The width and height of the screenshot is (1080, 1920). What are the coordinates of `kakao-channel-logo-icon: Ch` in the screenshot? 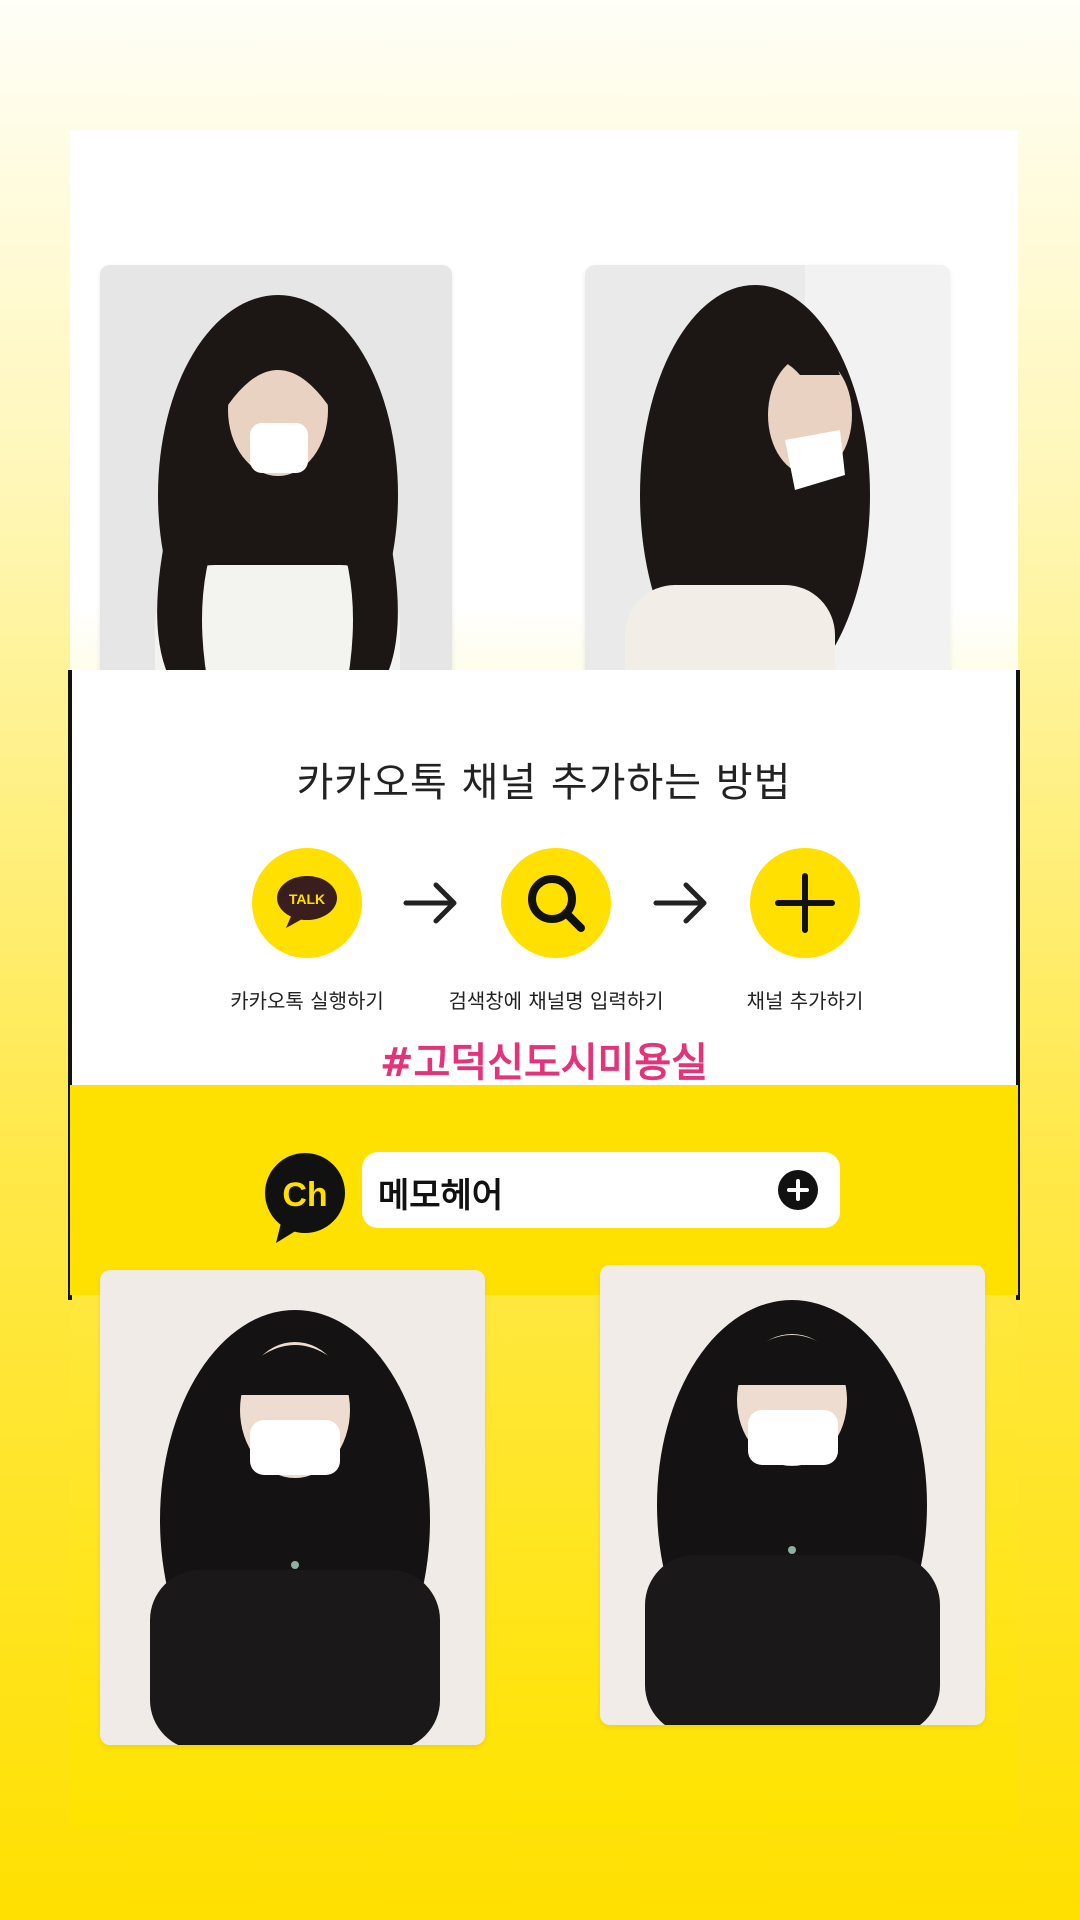 It's located at (305, 1198).